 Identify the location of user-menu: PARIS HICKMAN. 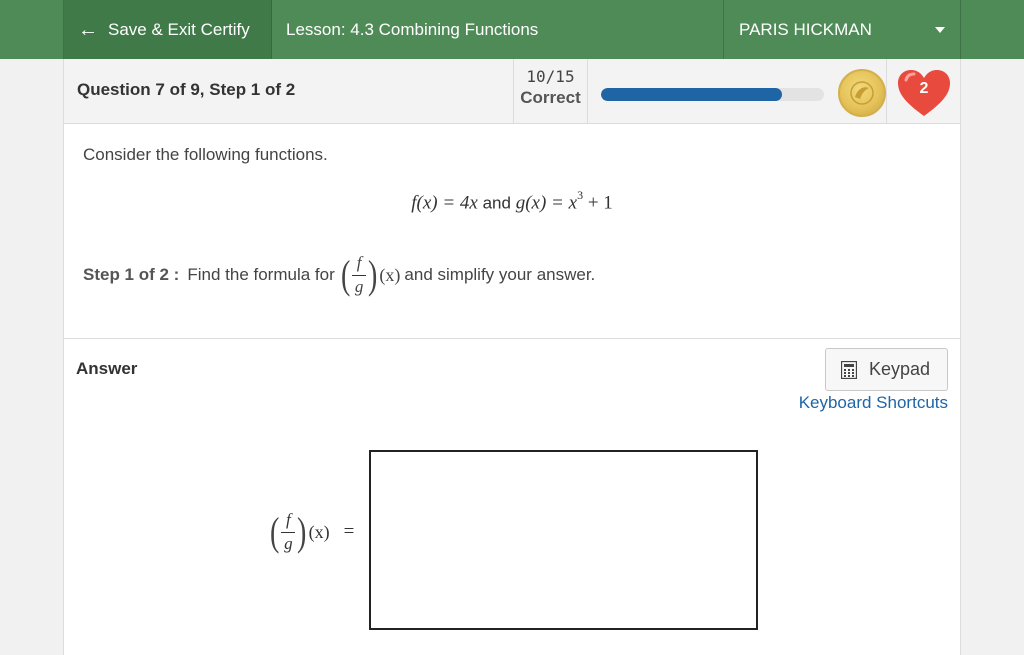
(841, 29).